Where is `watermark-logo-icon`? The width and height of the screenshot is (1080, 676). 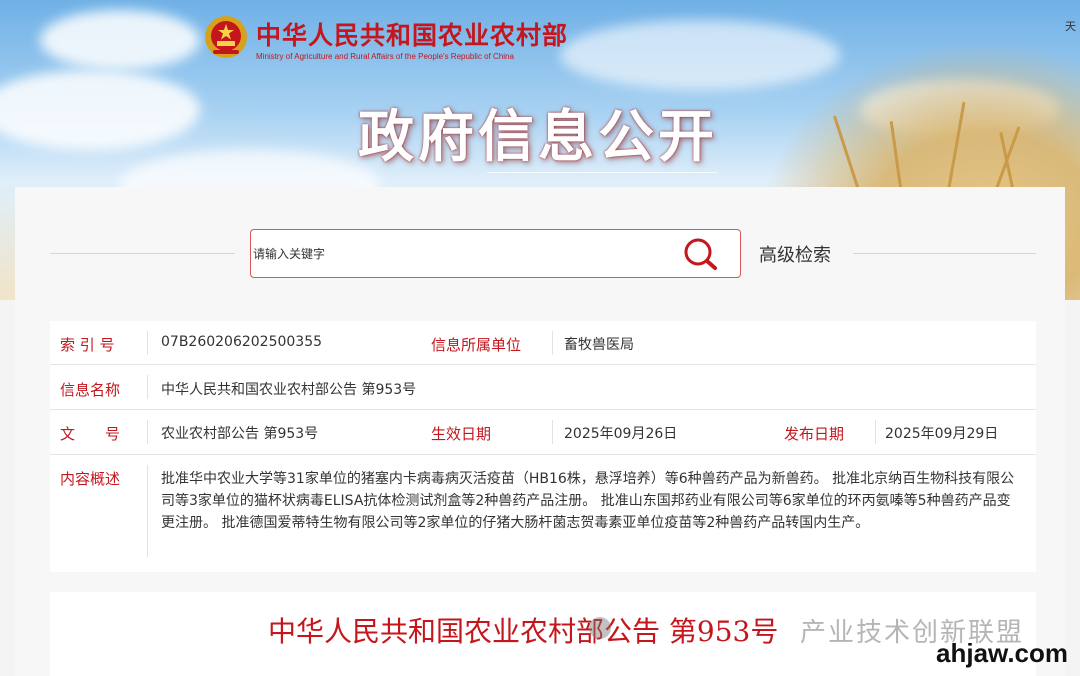
watermark-logo-icon is located at coordinates (600, 628).